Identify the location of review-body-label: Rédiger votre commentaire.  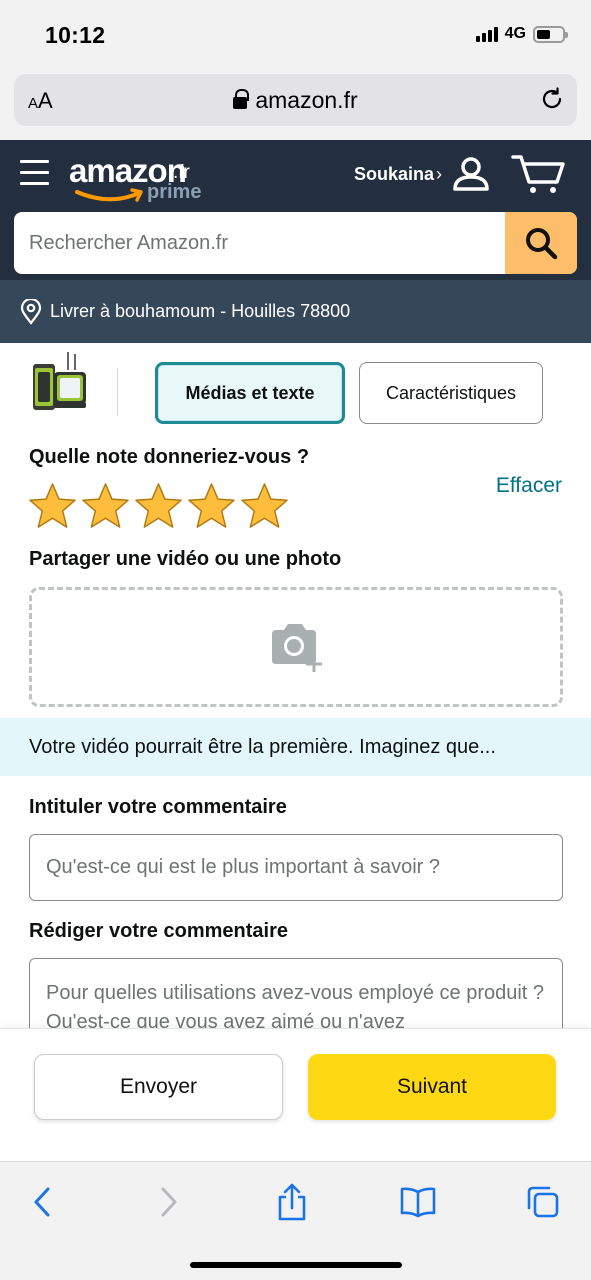
(158, 931).